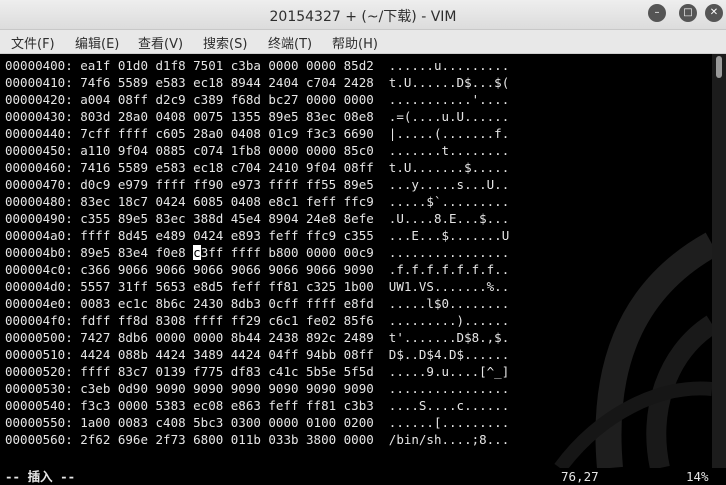 Image resolution: width=726 pixels, height=485 pixels. What do you see at coordinates (657, 13) in the screenshot?
I see `minimize-button: –` at bounding box center [657, 13].